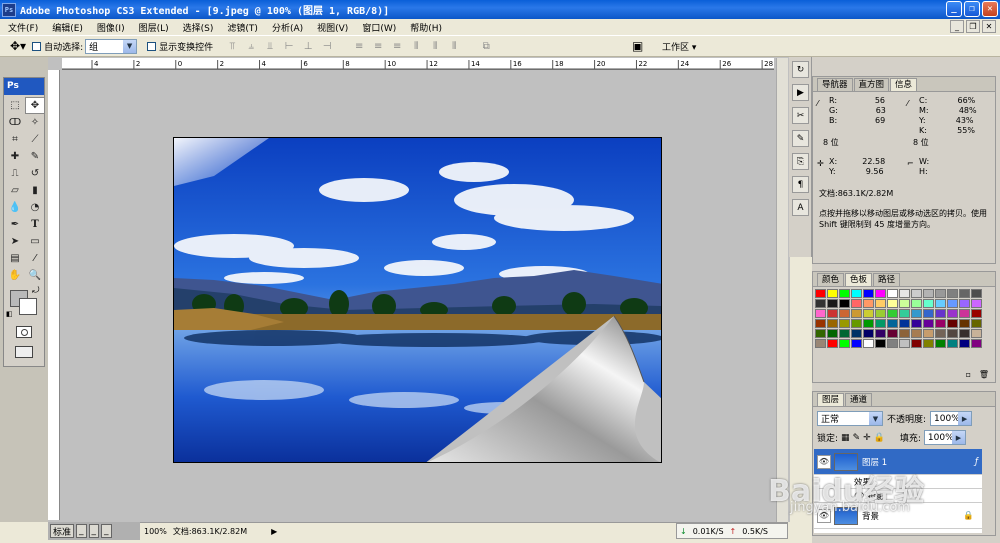 The image size is (1000, 543). I want to click on ruler-vertical, so click(54, 295).